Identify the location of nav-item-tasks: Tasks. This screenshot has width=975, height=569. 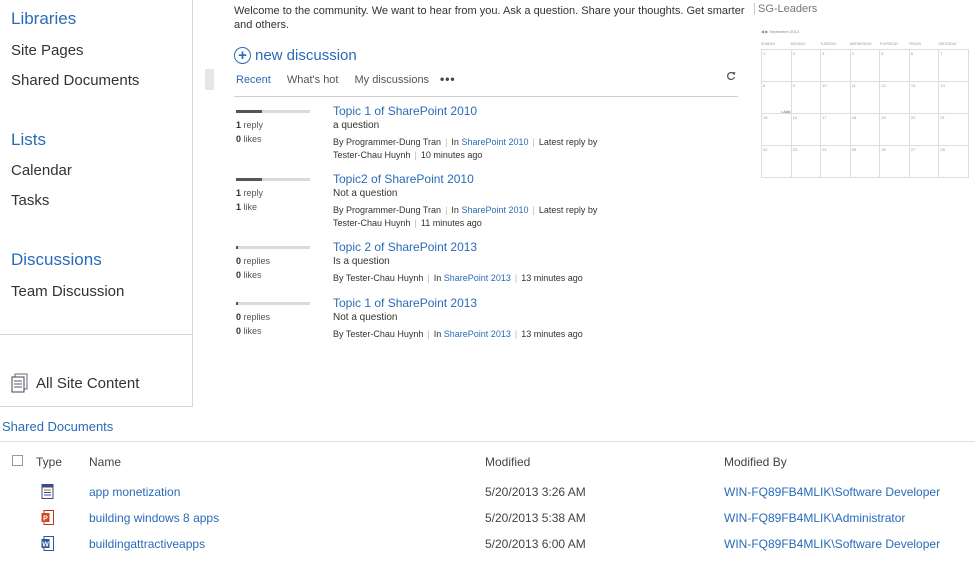
(30, 200).